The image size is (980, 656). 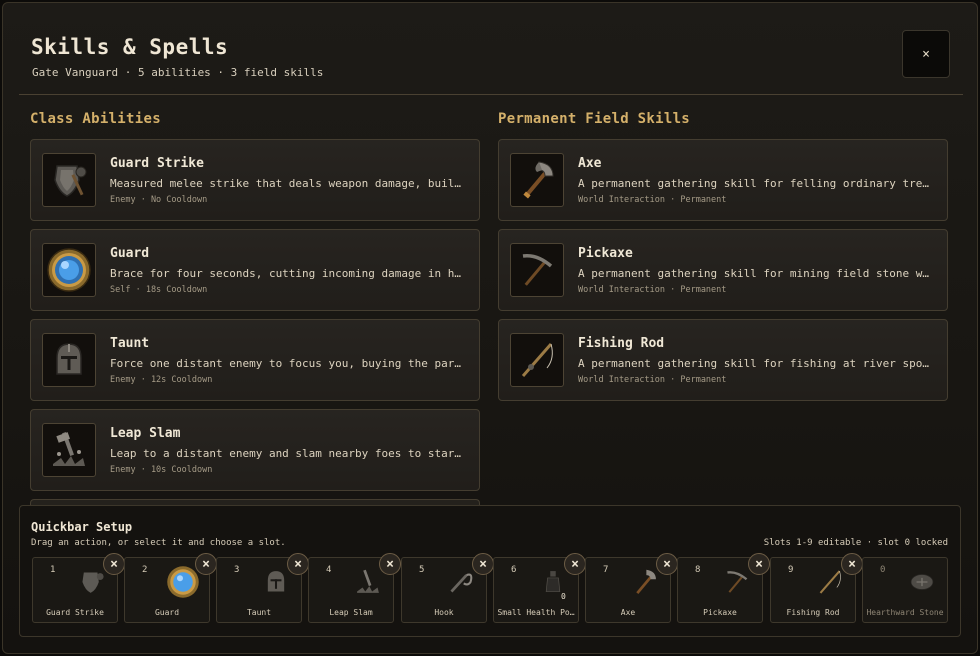 What do you see at coordinates (82, 527) in the screenshot?
I see `quickbar-title: Quickbar Setup` at bounding box center [82, 527].